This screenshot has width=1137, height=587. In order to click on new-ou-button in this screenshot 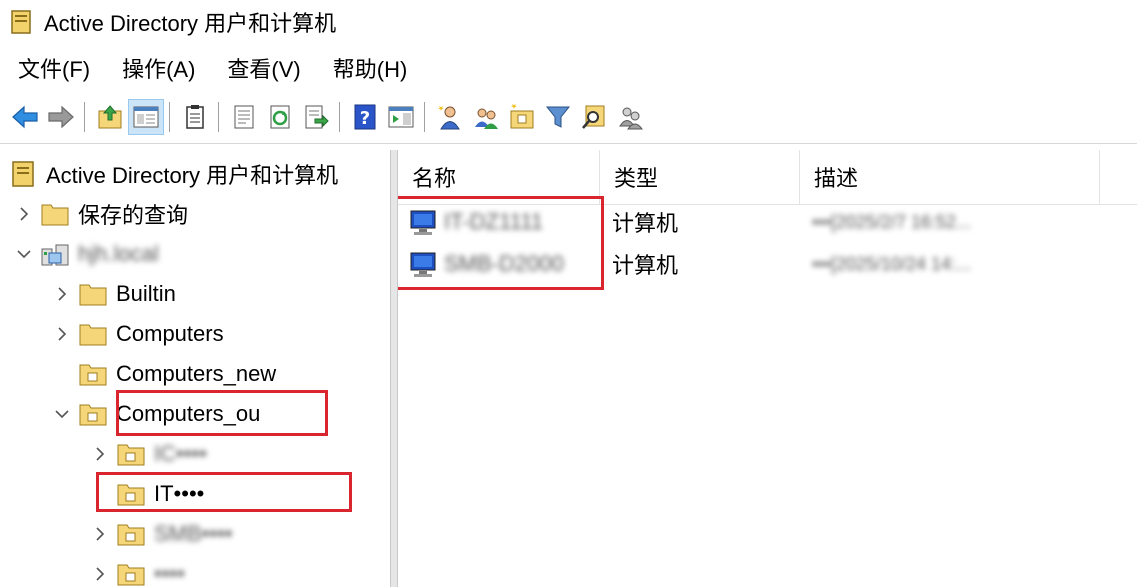, I will do `click(522, 117)`.